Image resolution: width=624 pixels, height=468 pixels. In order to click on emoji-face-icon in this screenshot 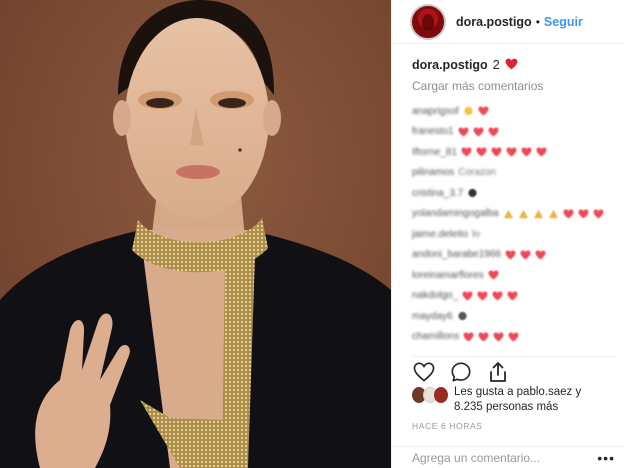, I will do `click(468, 111)`.